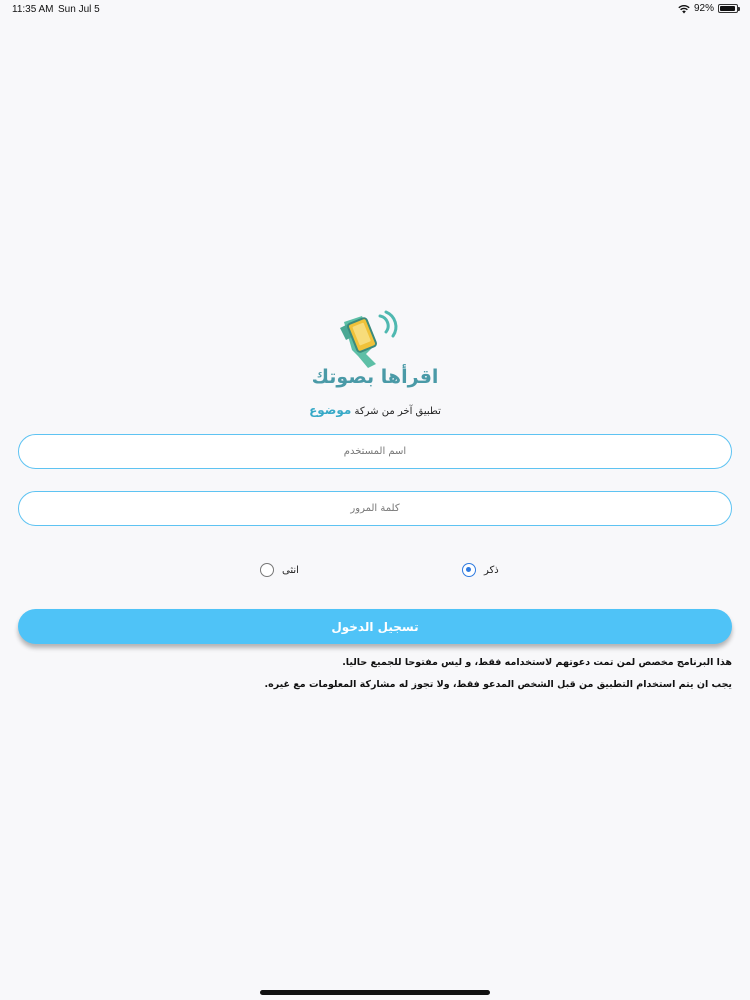  Describe the element at coordinates (397, 411) in the screenshot. I see `tagline-text: تطبيق آخر من شركة` at that location.